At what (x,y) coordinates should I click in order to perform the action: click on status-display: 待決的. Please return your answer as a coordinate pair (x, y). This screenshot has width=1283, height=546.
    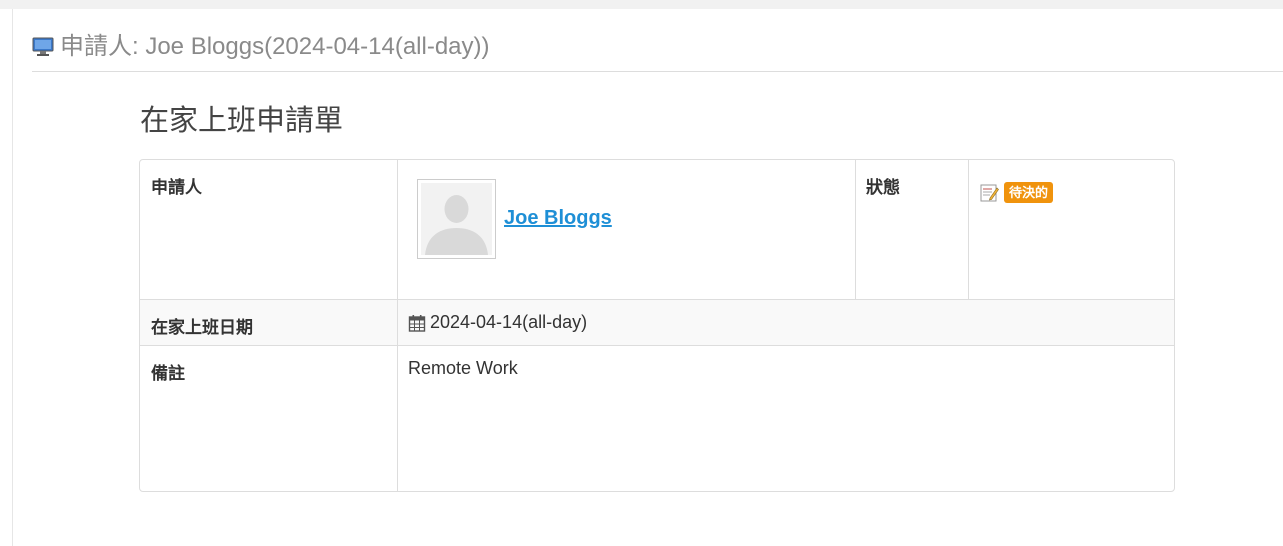
    Looking at the image, I should click on (1017, 192).